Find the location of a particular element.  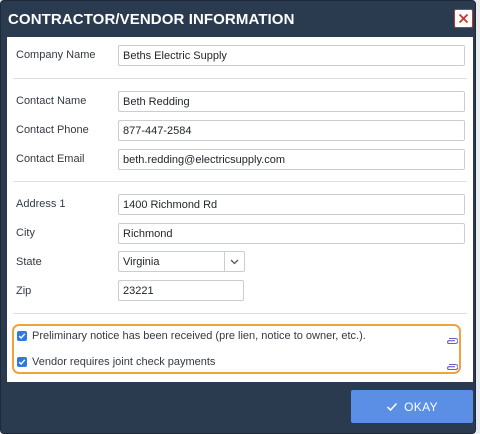

okay-button: OKAY is located at coordinates (412, 406).